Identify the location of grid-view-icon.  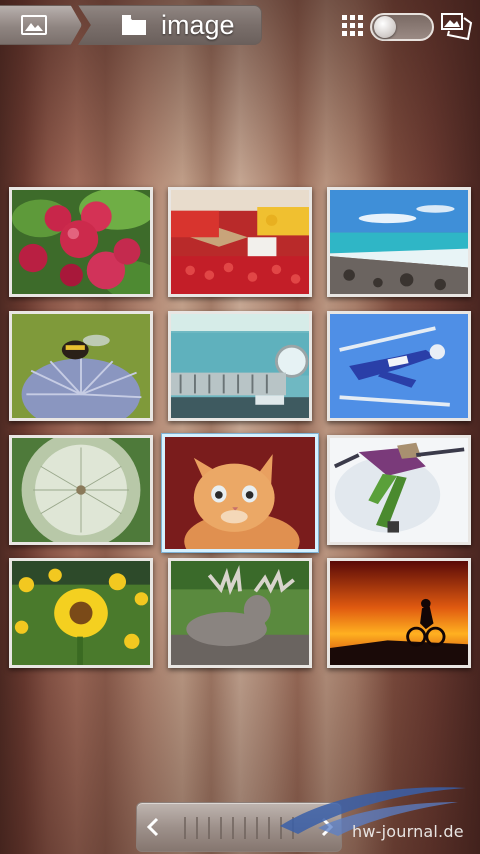
(353, 26).